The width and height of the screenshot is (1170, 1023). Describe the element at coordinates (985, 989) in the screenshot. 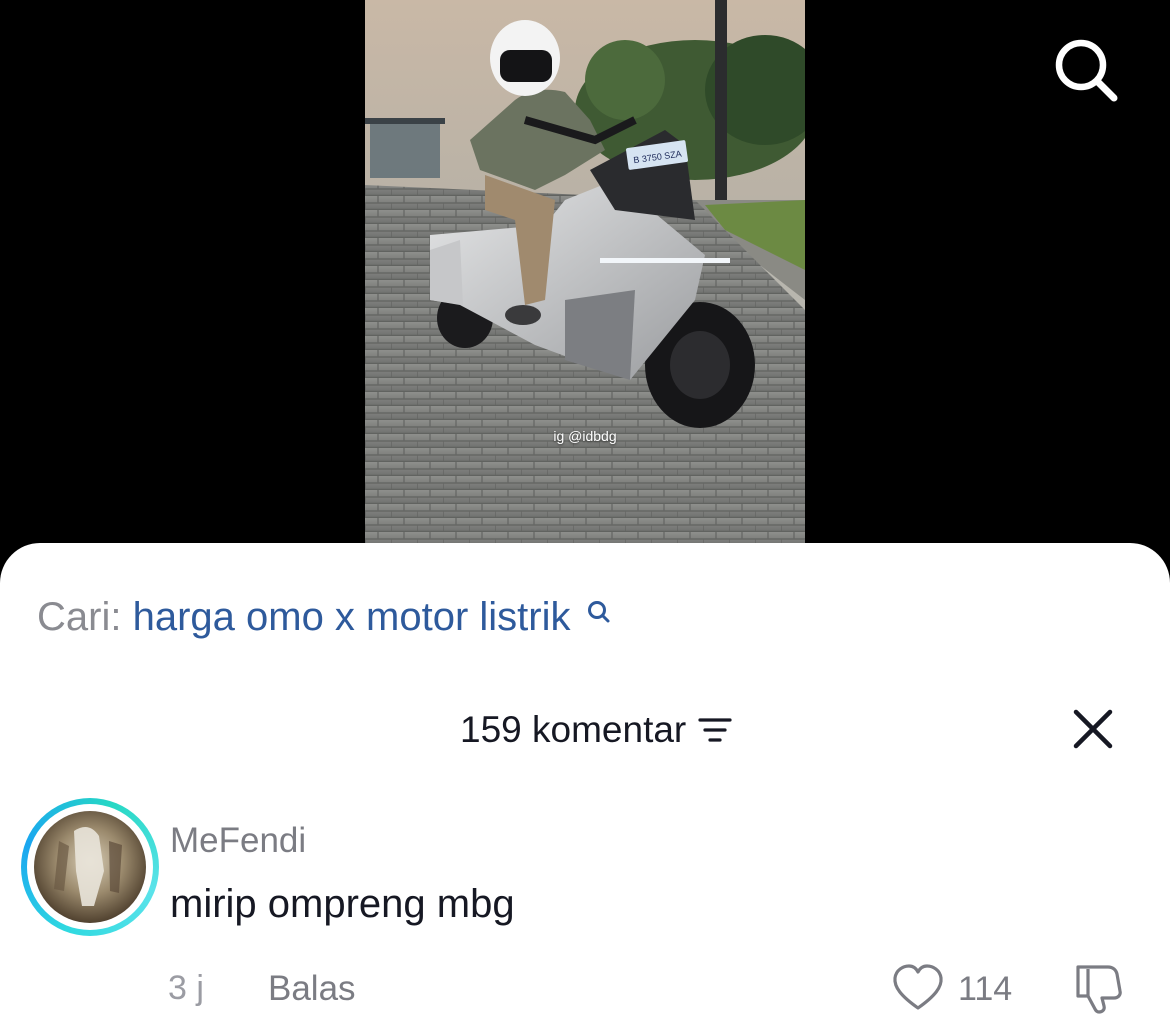

I see `like-count: 114` at that location.